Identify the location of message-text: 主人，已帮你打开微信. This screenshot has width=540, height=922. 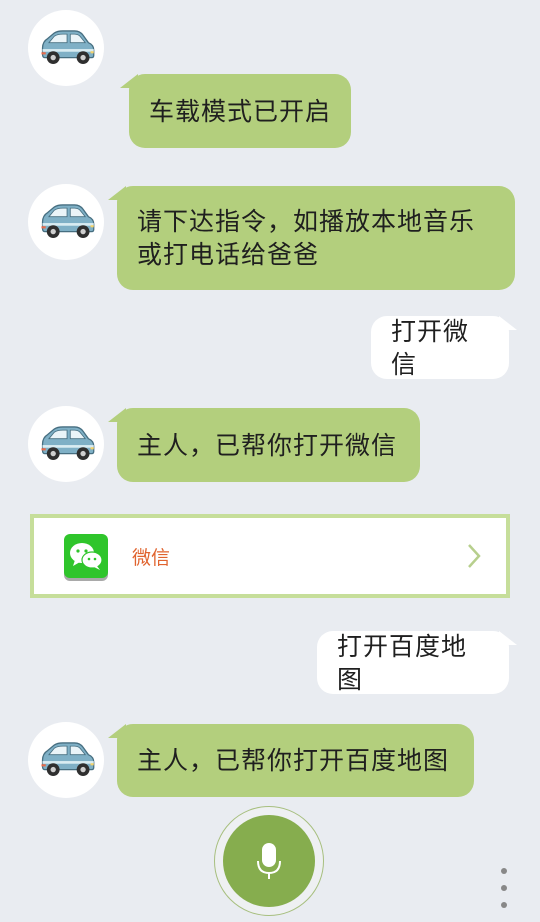
(267, 445).